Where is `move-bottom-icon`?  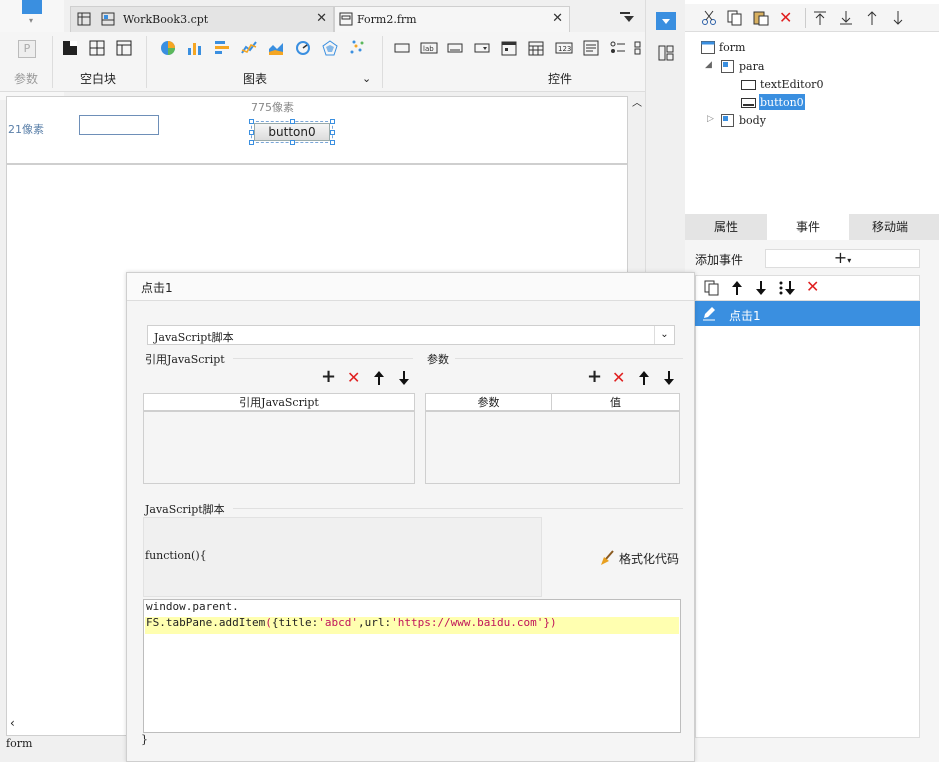 move-bottom-icon is located at coordinates (846, 18).